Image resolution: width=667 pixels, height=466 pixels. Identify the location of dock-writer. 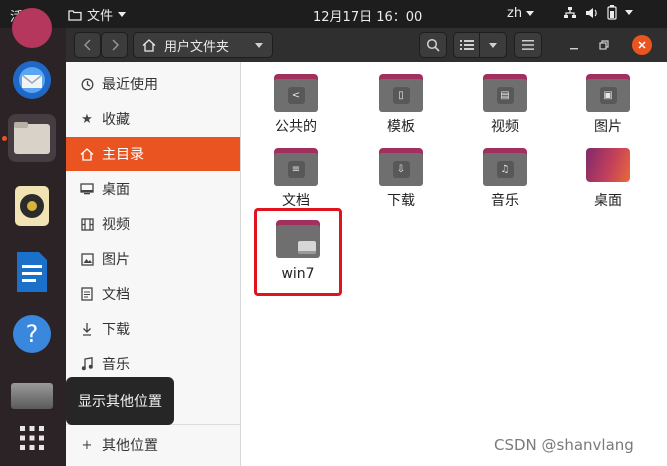
(32, 272).